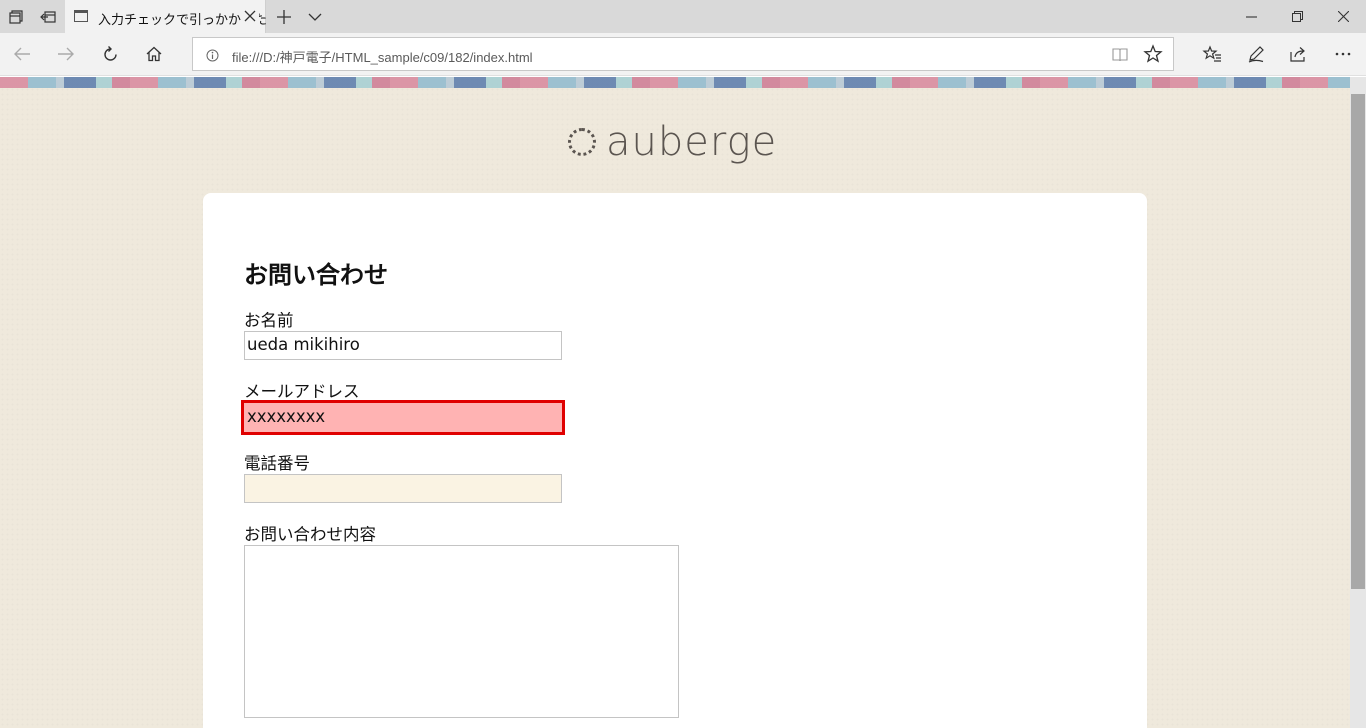  What do you see at coordinates (66, 54) in the screenshot?
I see `forward-arrow-icon` at bounding box center [66, 54].